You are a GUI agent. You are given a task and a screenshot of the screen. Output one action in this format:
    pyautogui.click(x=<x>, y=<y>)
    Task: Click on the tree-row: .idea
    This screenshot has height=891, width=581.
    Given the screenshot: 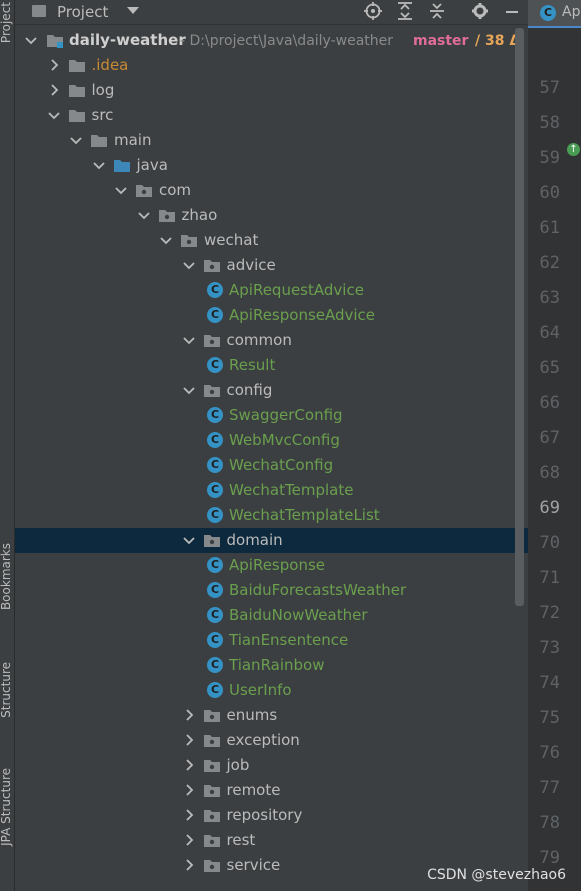 What is the action you would take?
    pyautogui.click(x=271, y=65)
    